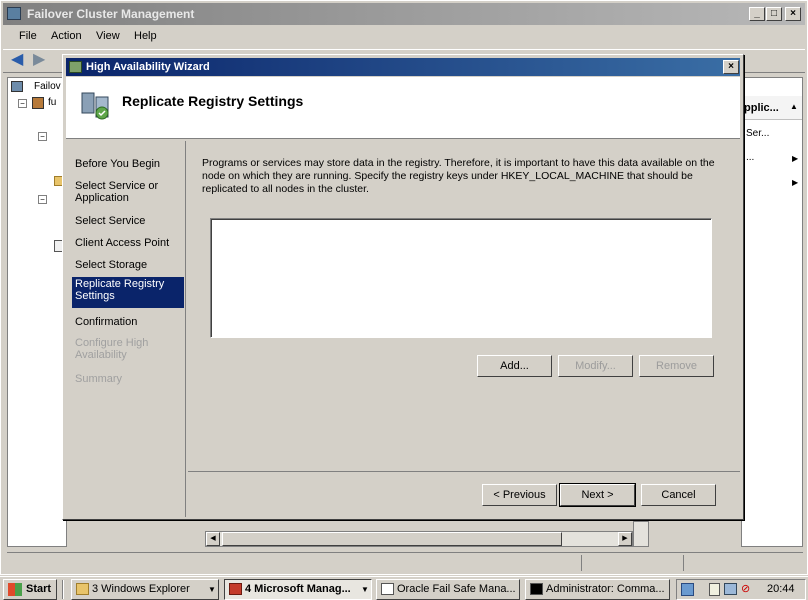  Describe the element at coordinates (678, 495) in the screenshot. I see `cancel-button: Cancel` at that location.